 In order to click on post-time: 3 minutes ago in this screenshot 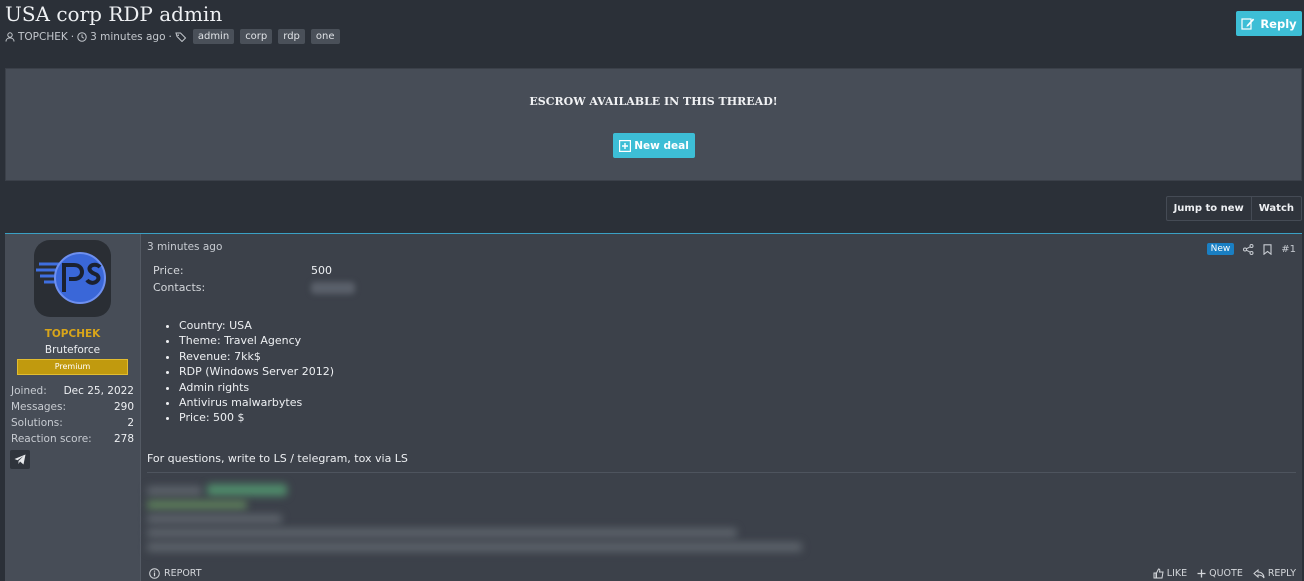, I will do `click(184, 247)`.